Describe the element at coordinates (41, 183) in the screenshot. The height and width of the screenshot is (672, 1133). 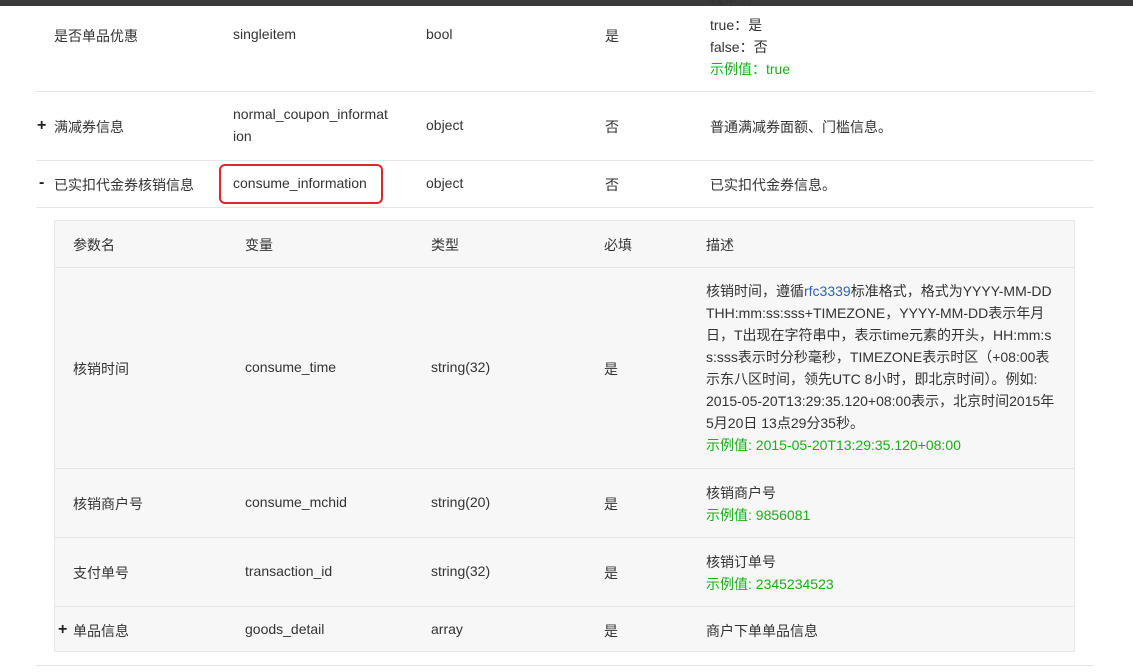
I see `collapse-toggle-icon: -` at that location.